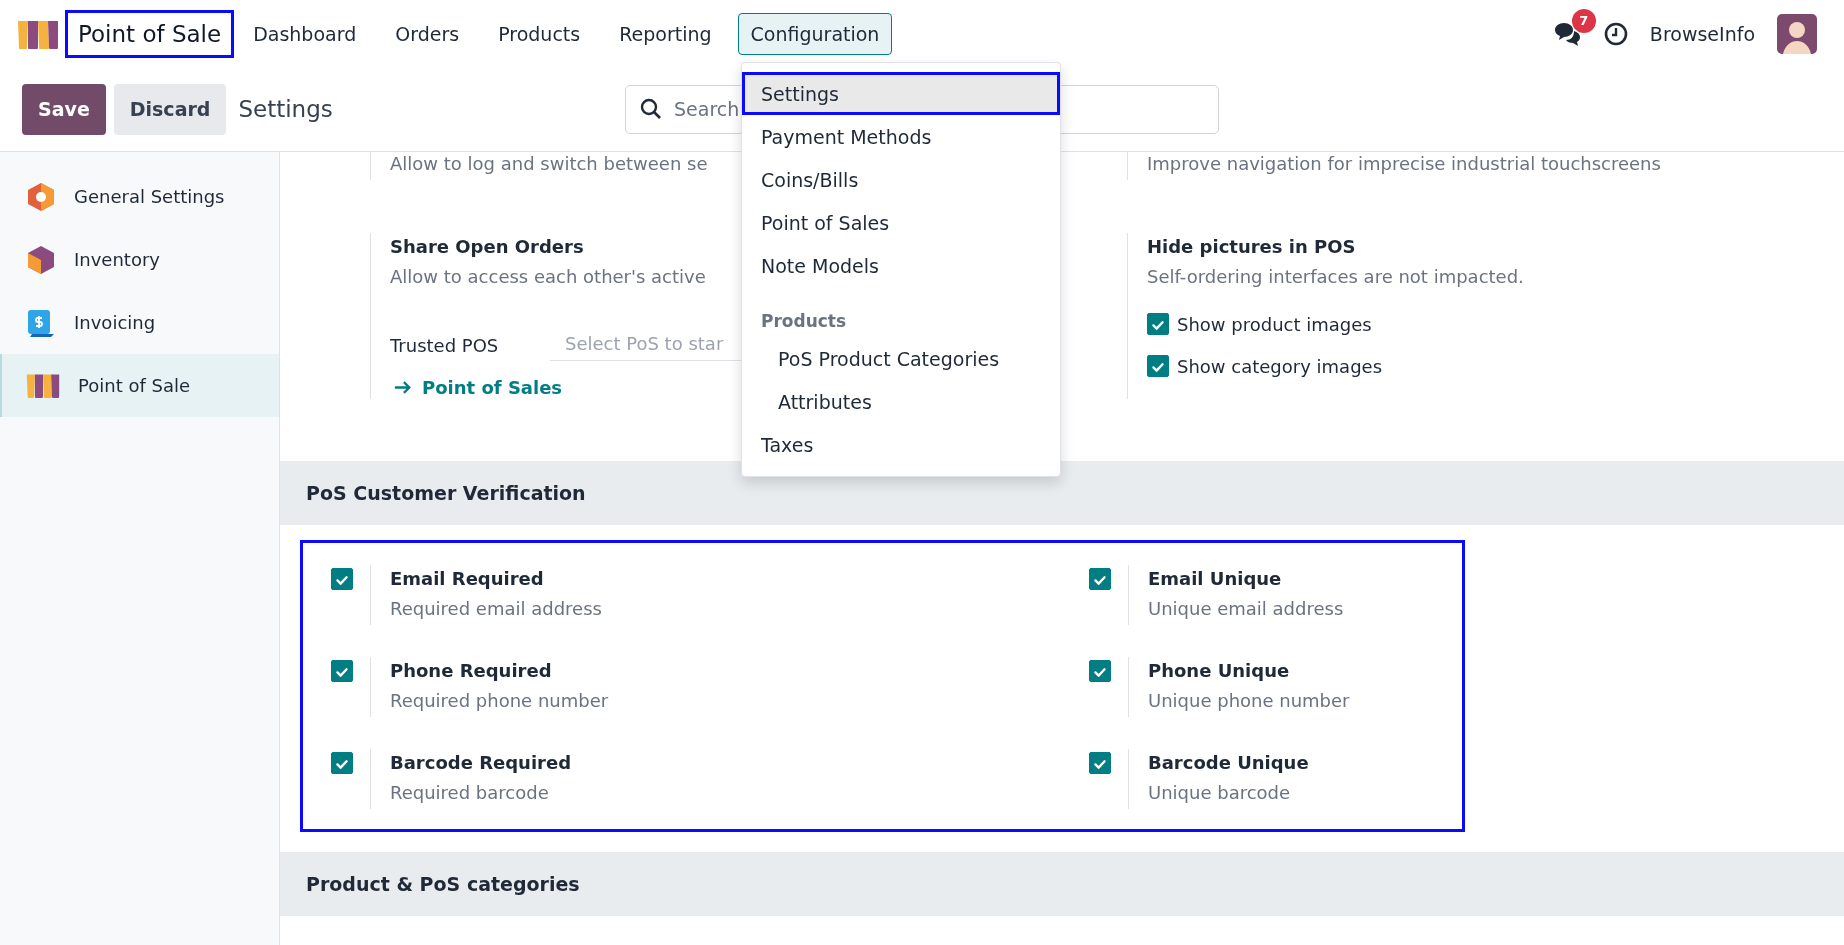 The width and height of the screenshot is (1844, 945). Describe the element at coordinates (1335, 277) in the screenshot. I see `setting-description: Self-ordering interfaces are not impacted.` at that location.